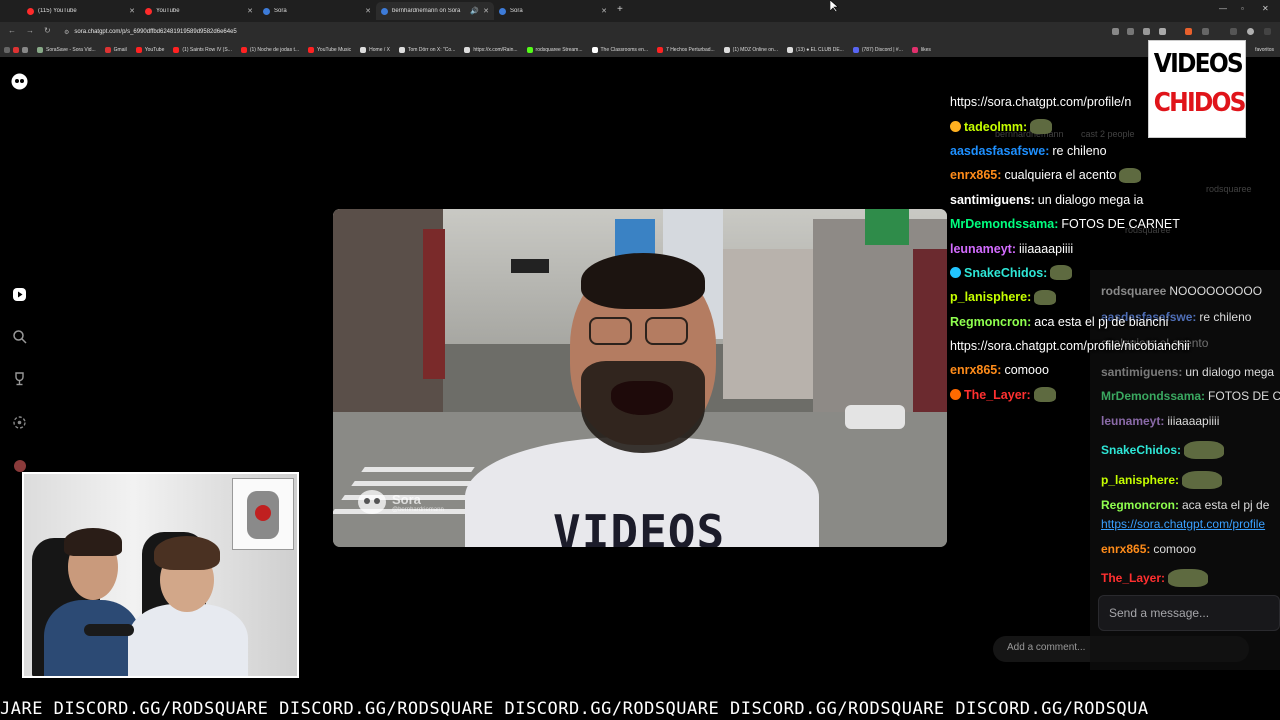 This screenshot has width=1280, height=720. I want to click on home-icon, so click(19, 294).